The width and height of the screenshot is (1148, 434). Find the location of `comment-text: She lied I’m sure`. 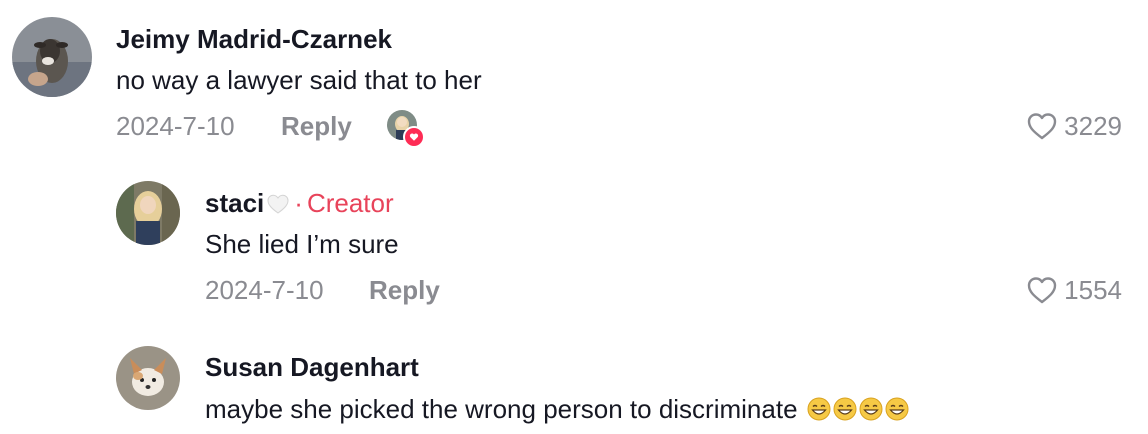

comment-text: She lied I’m sure is located at coordinates (302, 244).